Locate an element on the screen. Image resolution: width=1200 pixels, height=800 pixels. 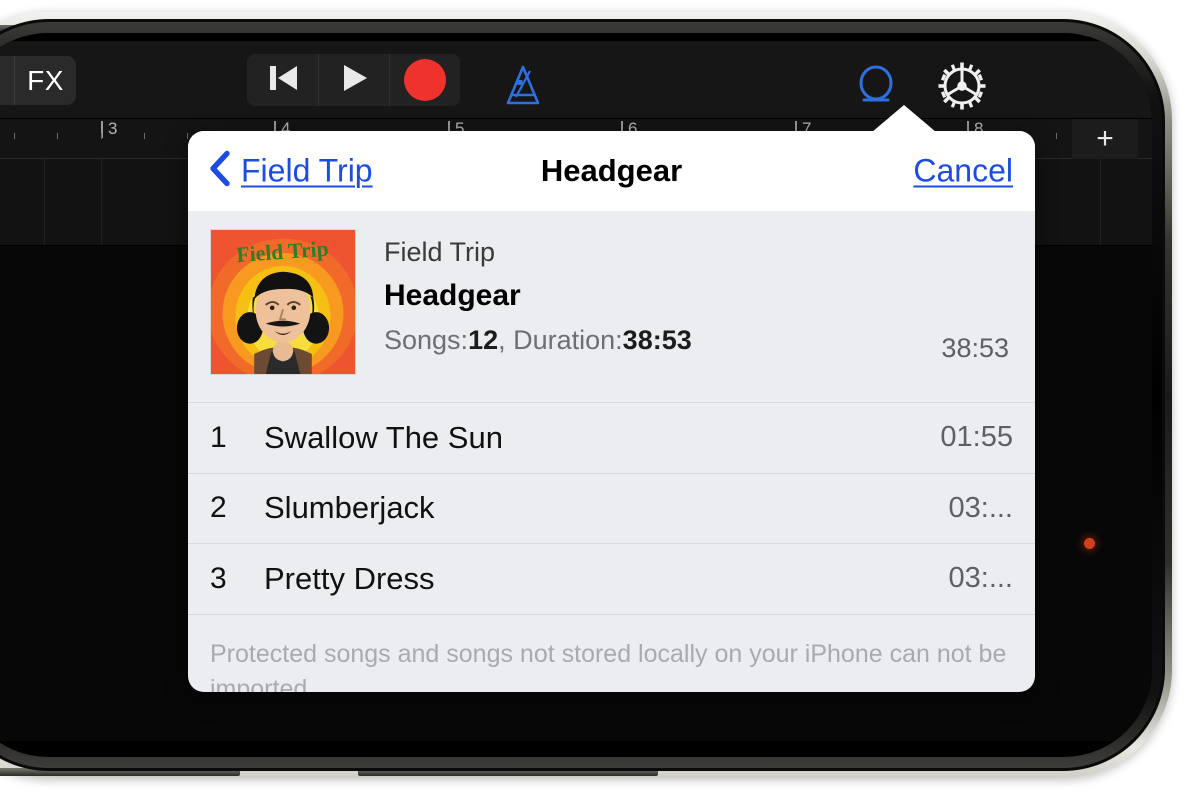
song-number: 3 is located at coordinates (218, 578).